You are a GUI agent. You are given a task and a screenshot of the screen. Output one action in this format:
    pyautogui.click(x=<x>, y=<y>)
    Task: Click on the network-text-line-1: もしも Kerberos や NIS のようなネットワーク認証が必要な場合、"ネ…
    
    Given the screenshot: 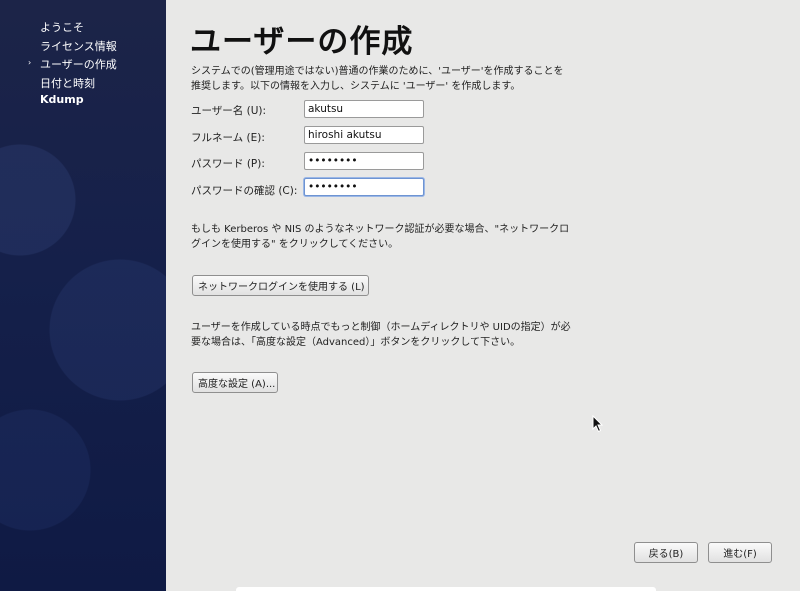 What is the action you would take?
    pyautogui.click(x=380, y=229)
    